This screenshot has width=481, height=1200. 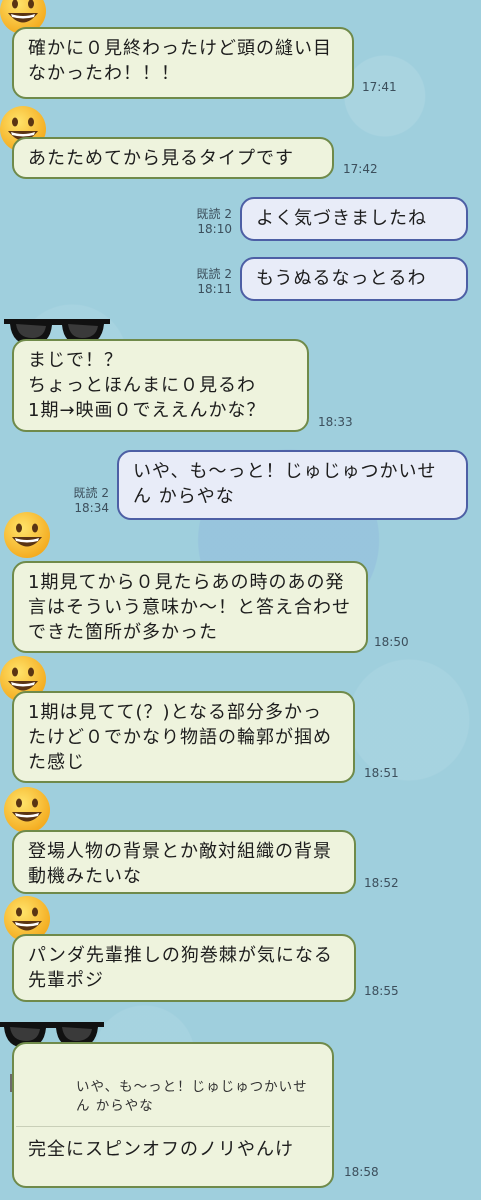 I want to click on message-line: 1期→映画０でええんかな？, so click(x=147, y=410).